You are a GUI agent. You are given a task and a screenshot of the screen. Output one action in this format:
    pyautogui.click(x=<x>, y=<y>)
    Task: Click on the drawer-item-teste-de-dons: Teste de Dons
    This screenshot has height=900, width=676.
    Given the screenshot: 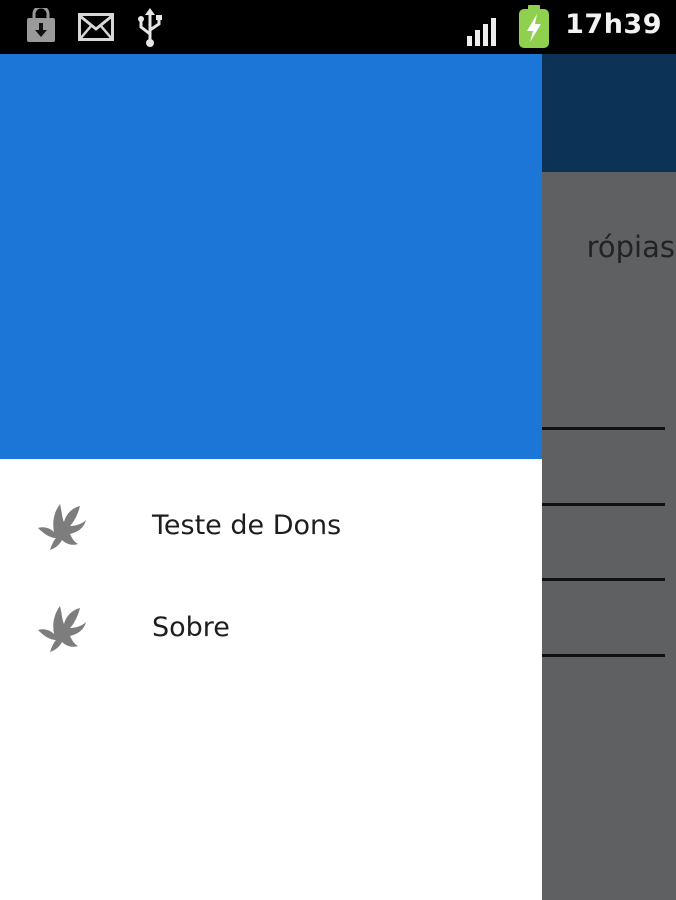 What is the action you would take?
    pyautogui.click(x=271, y=526)
    